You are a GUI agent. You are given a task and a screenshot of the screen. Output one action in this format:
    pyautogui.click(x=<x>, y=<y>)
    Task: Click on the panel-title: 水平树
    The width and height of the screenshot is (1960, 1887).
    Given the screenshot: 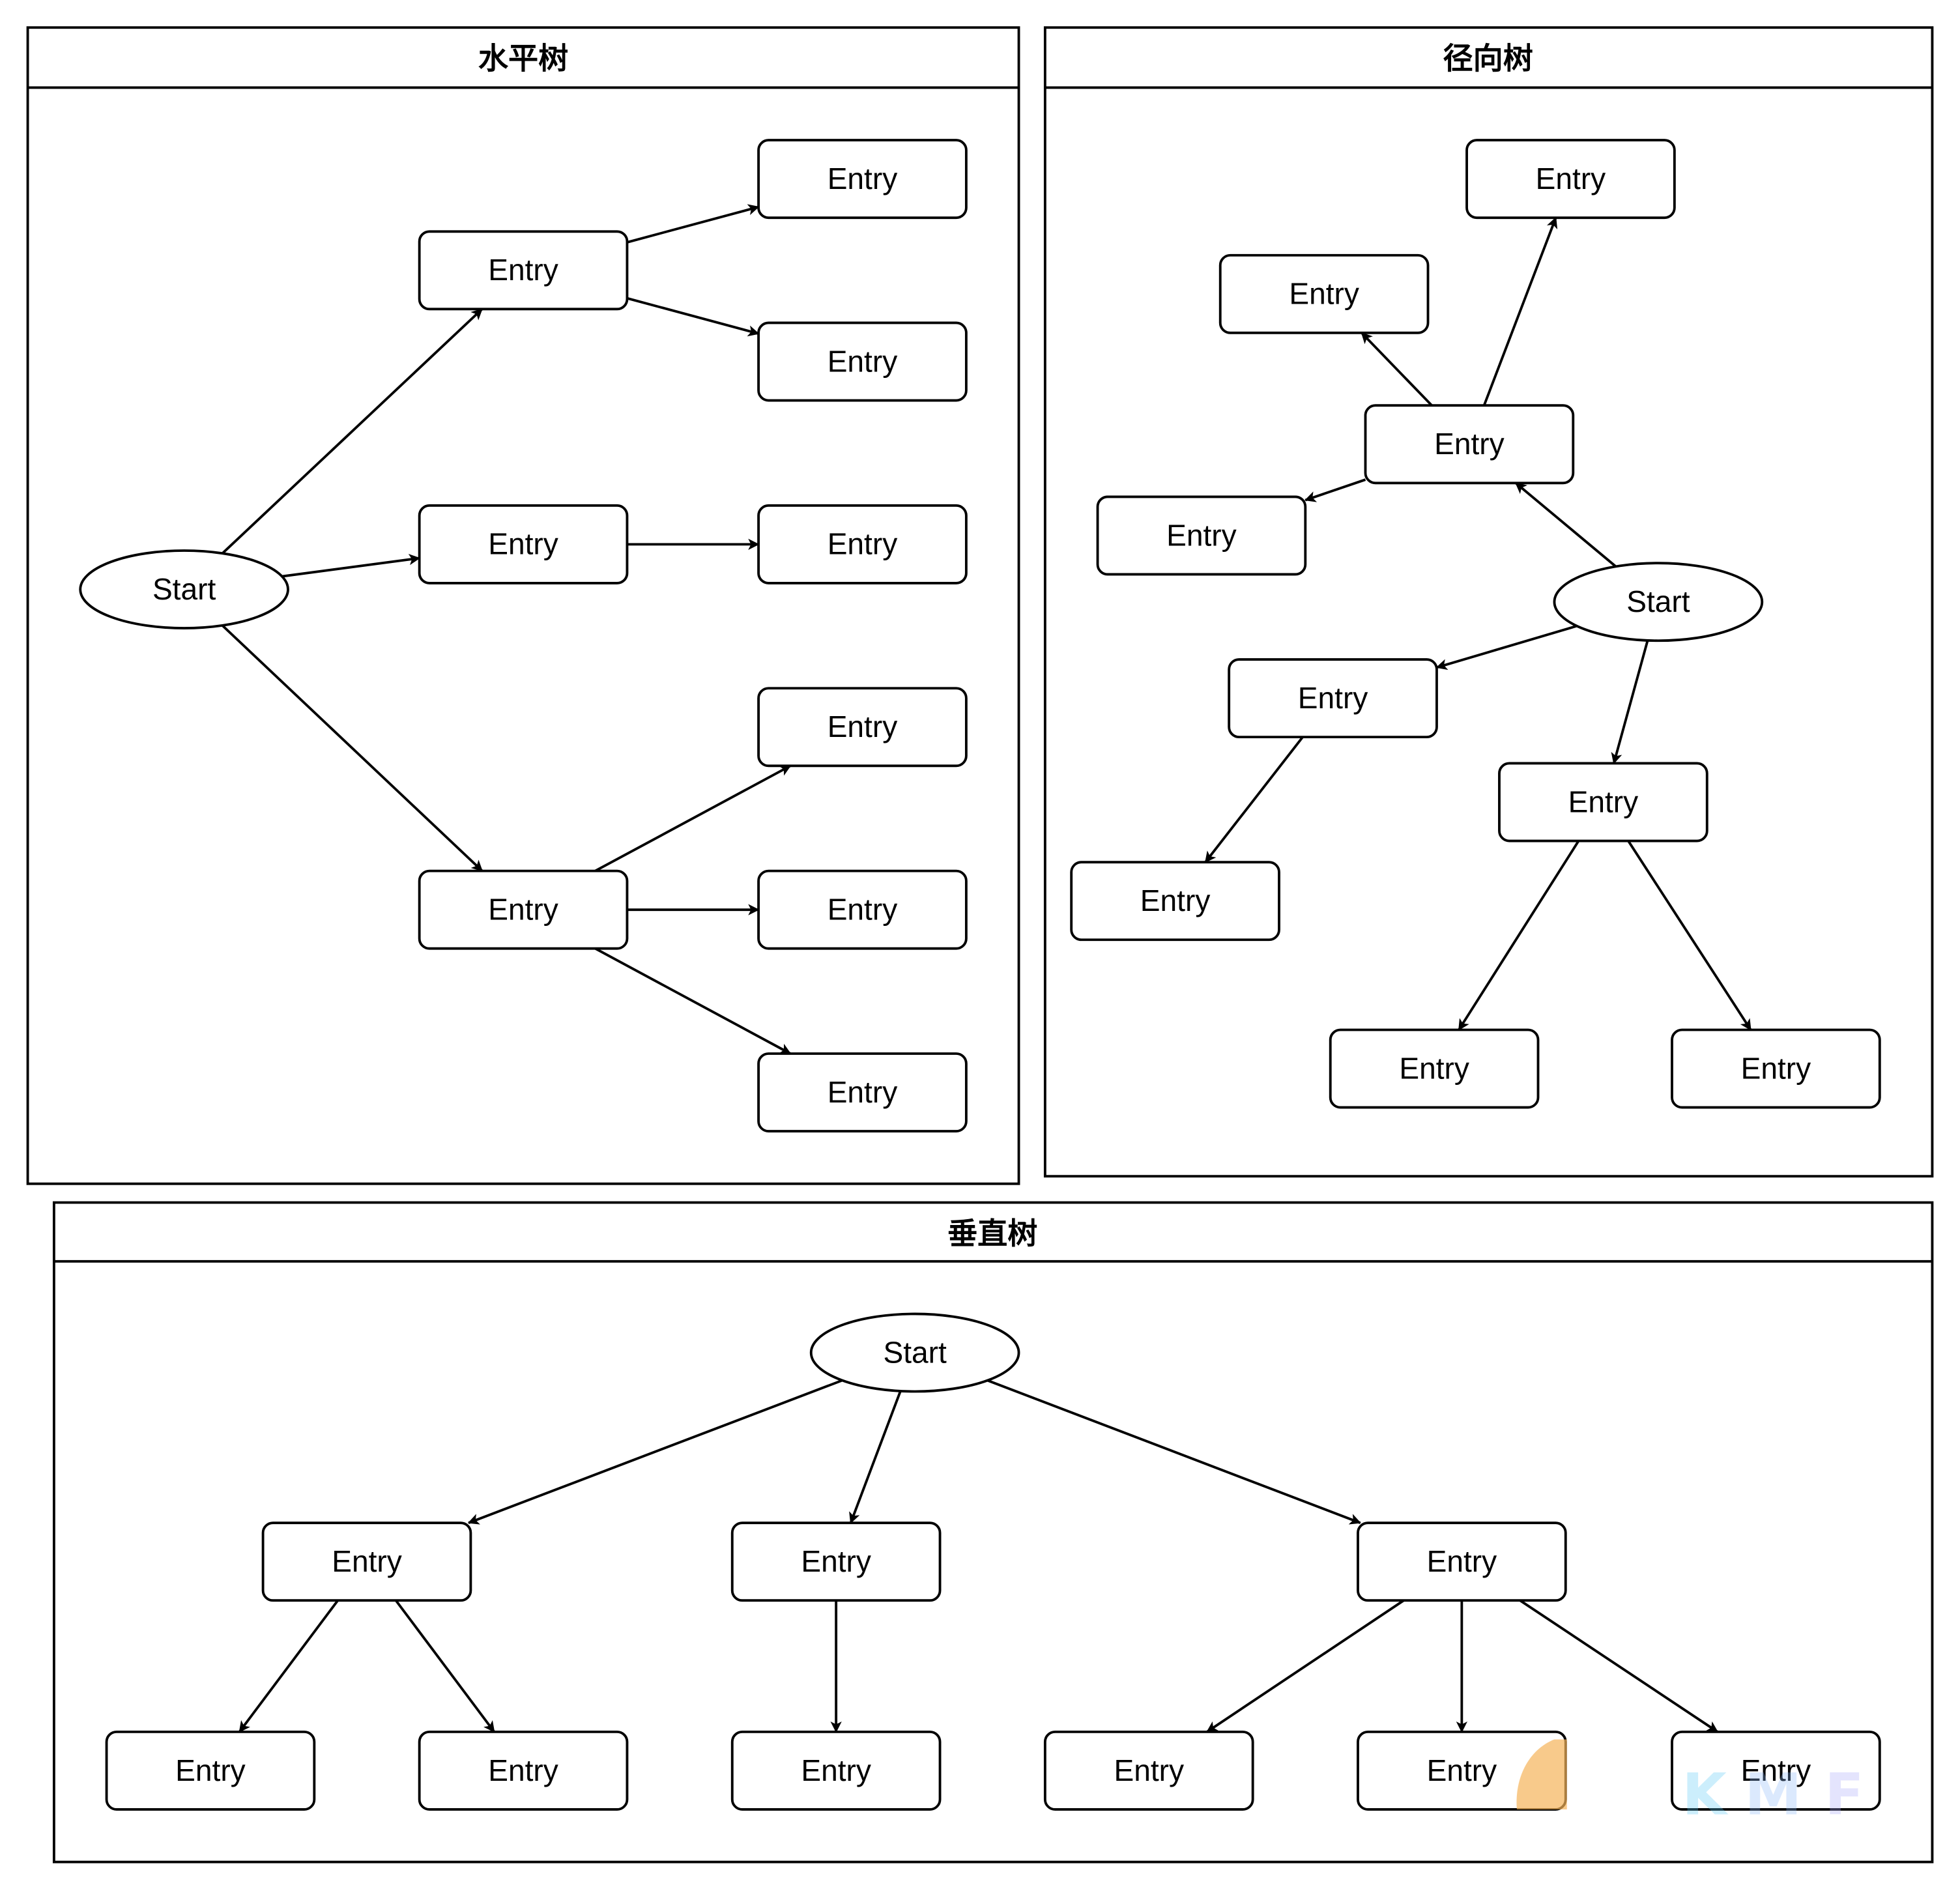 What is the action you would take?
    pyautogui.click(x=523, y=58)
    